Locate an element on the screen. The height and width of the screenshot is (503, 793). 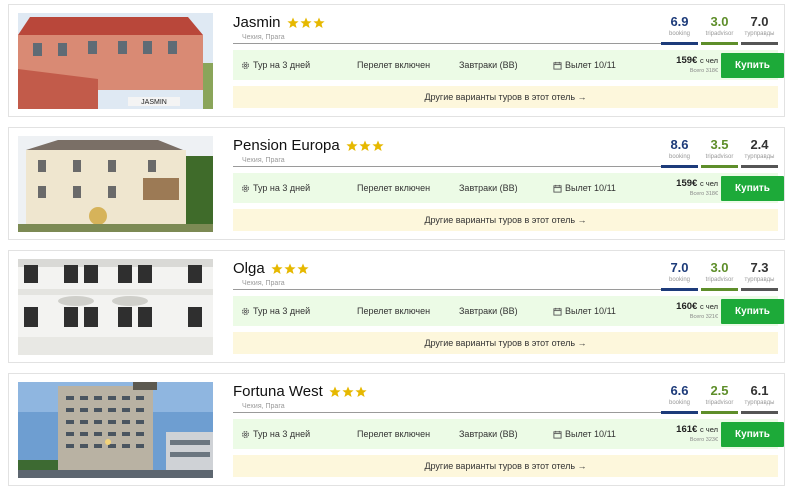
hotel-photo-image: JASMIN is located at coordinates (115, 61).